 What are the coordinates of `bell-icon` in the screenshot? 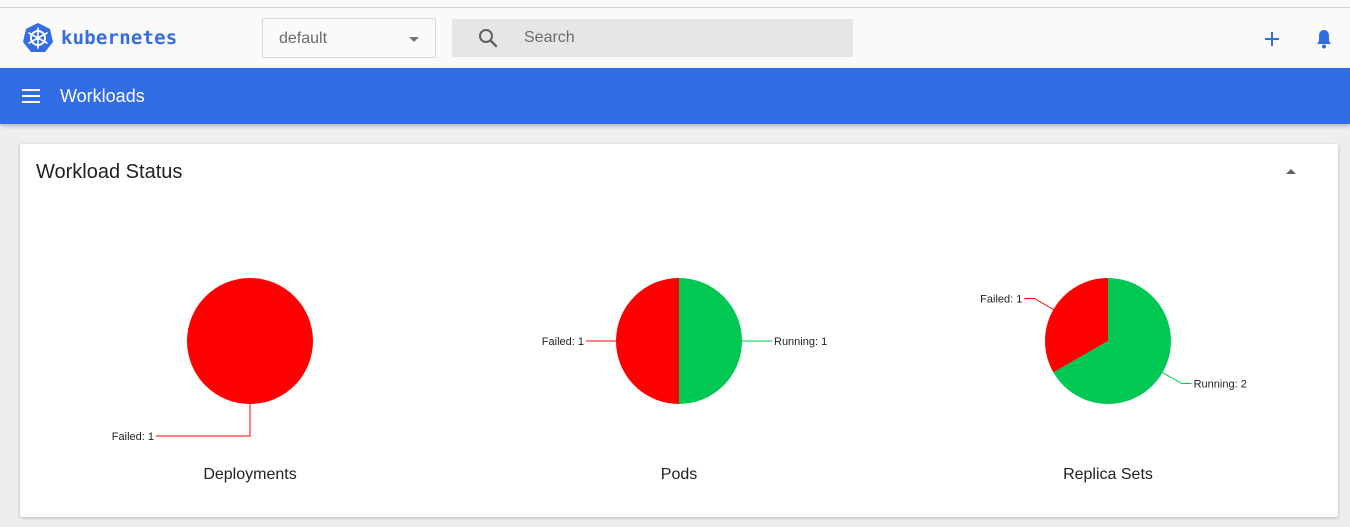 It's located at (1324, 39).